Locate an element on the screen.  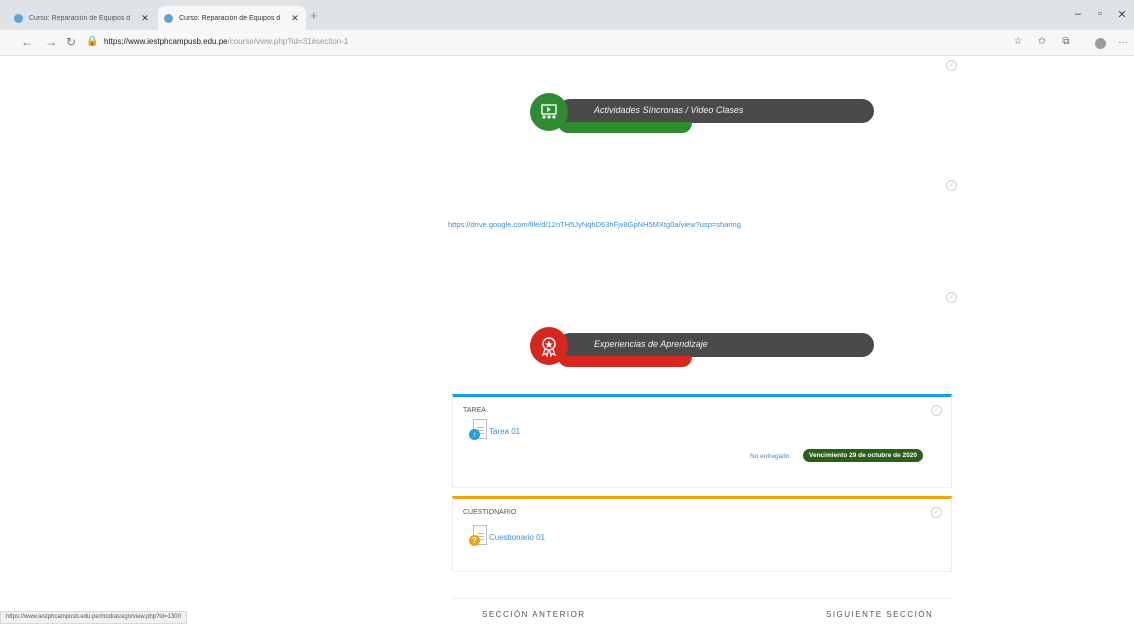
new-tab-icon: + is located at coordinates (314, 15).